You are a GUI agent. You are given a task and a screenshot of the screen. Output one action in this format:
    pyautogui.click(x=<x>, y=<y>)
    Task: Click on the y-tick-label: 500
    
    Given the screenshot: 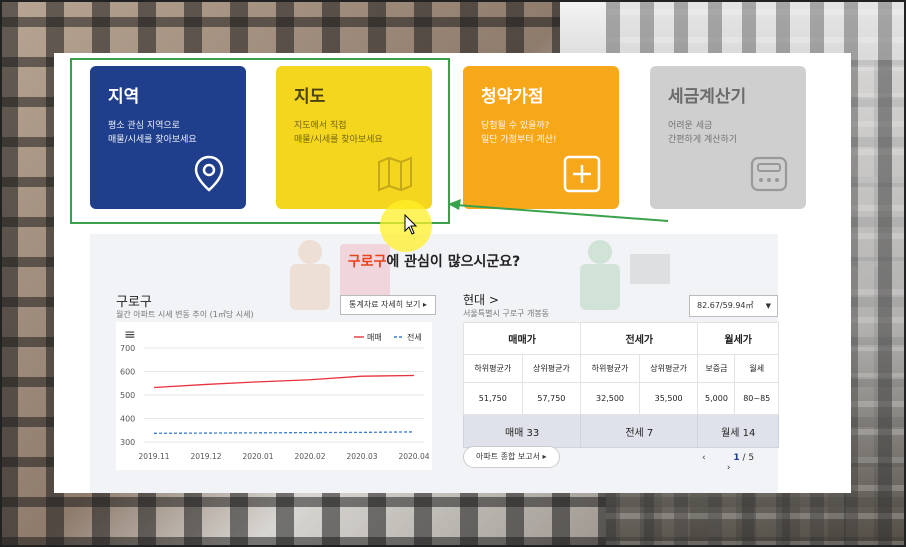 What is the action you would take?
    pyautogui.click(x=127, y=395)
    